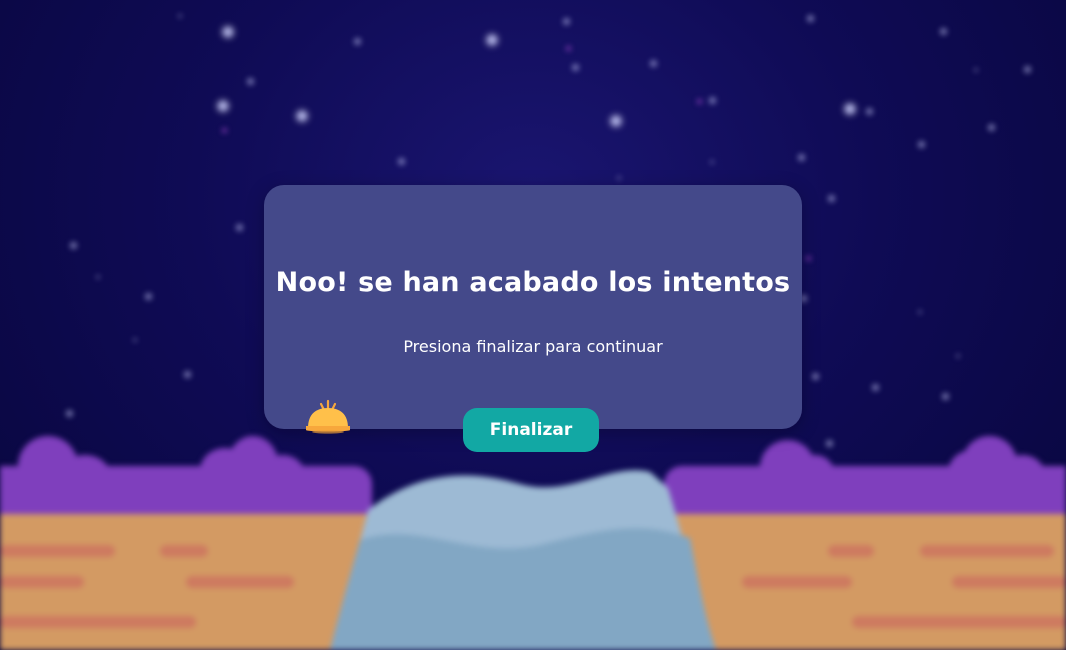 The image size is (1066, 650). Describe the element at coordinates (533, 346) in the screenshot. I see `dialog-subtitle: Presiona finalizar para continuar` at that location.